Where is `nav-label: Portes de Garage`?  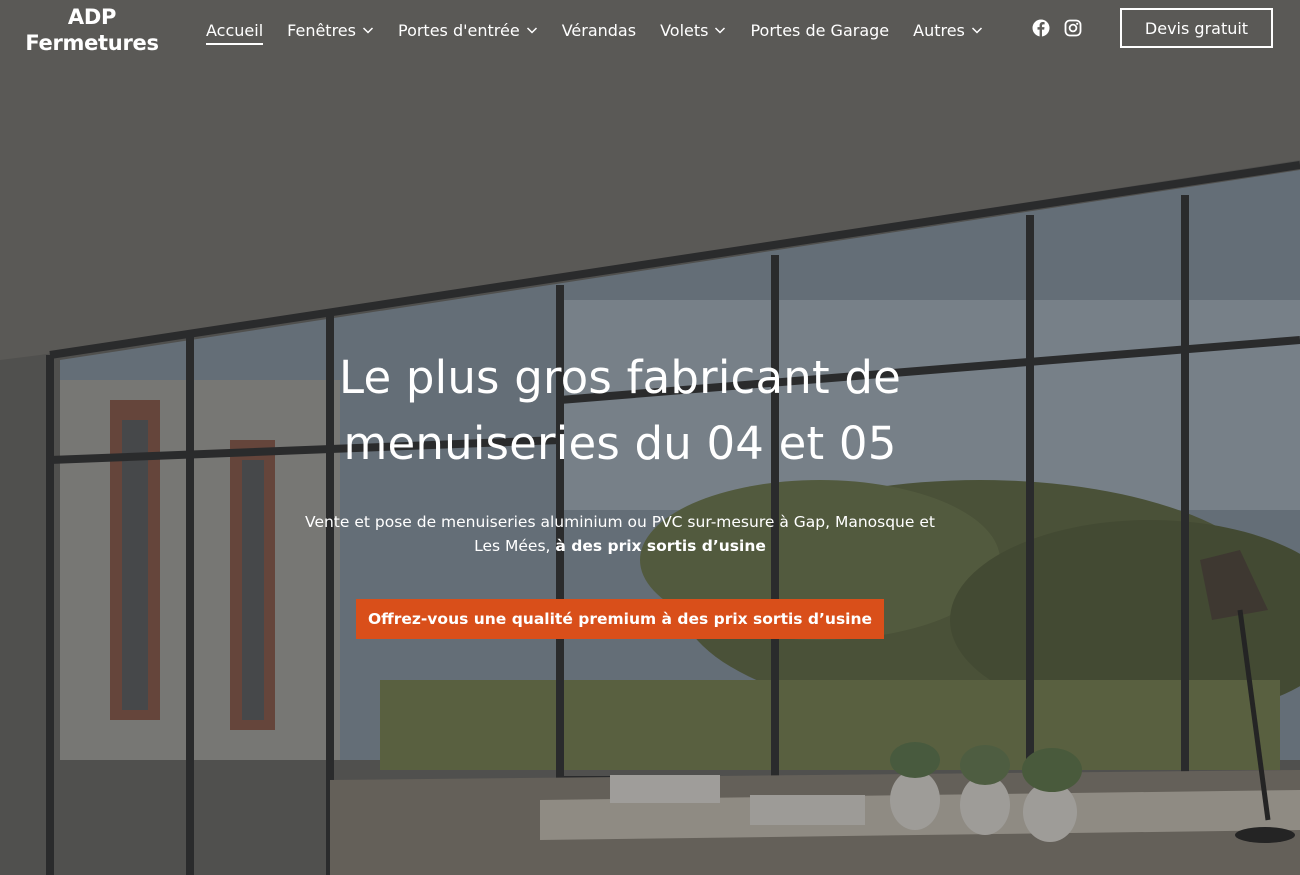 nav-label: Portes de Garage is located at coordinates (820, 30).